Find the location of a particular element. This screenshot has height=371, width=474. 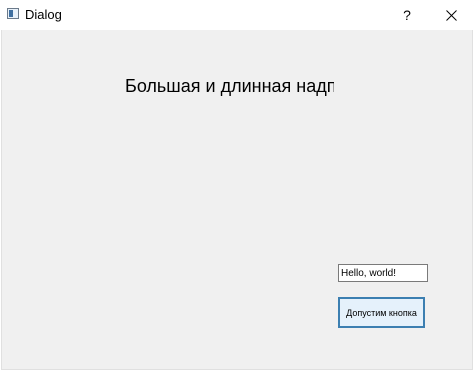

close-icon is located at coordinates (451, 15).